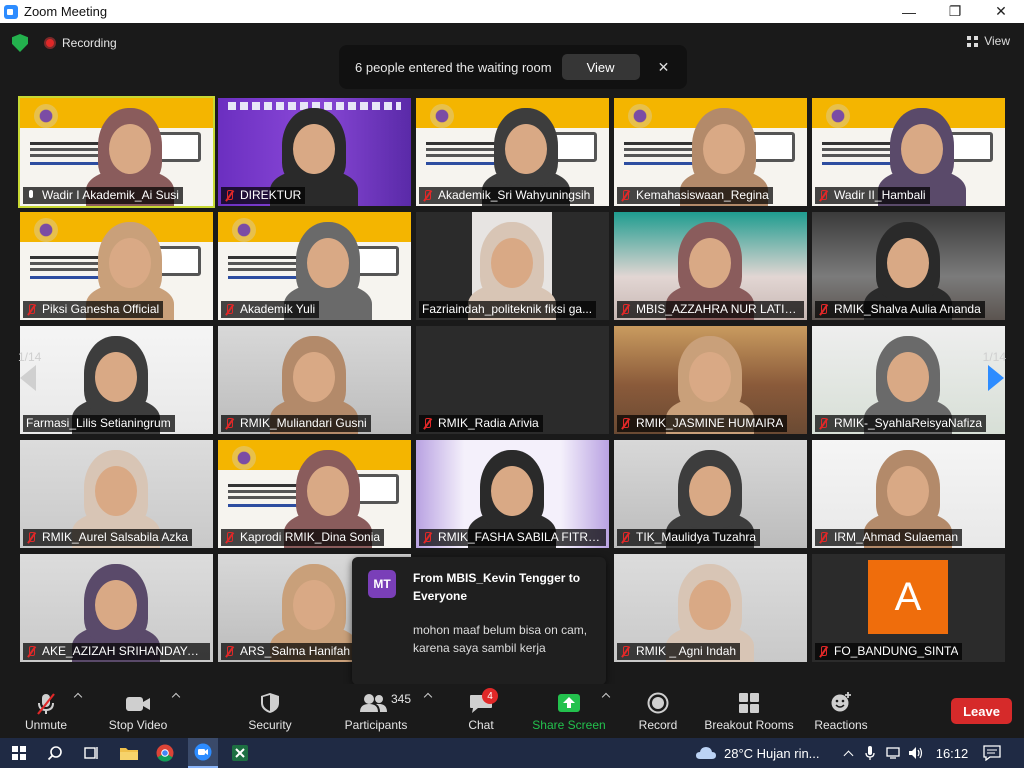  Describe the element at coordinates (28, 378) in the screenshot. I see `previous-page-arrow-icon` at that location.